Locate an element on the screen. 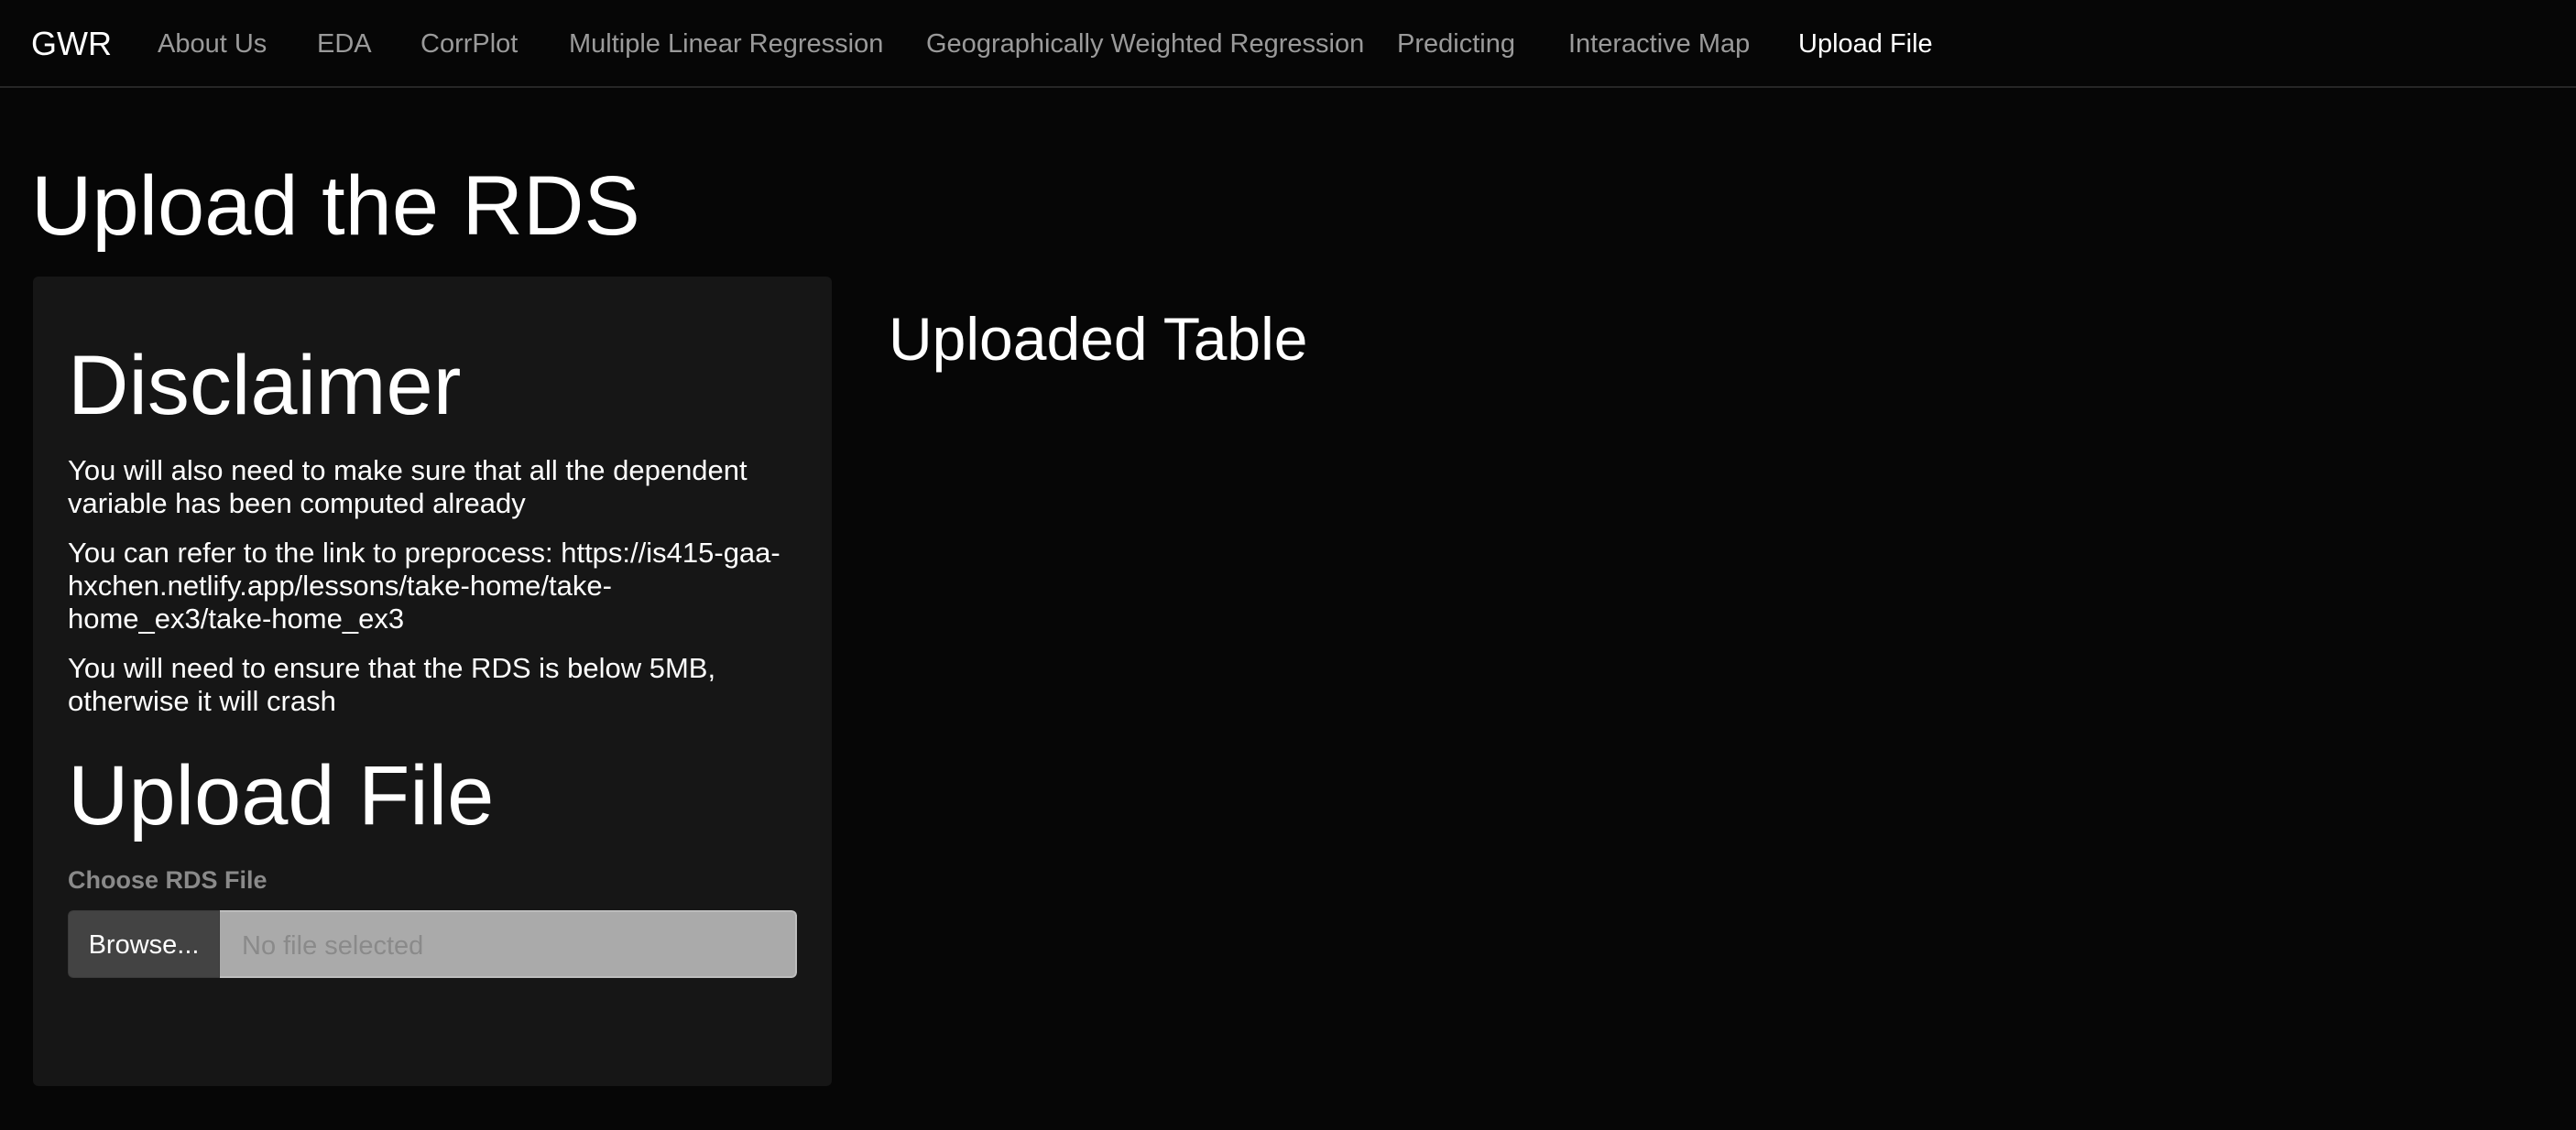 The height and width of the screenshot is (1130, 2576). disclaimer-heading: Disclaimer is located at coordinates (265, 385).